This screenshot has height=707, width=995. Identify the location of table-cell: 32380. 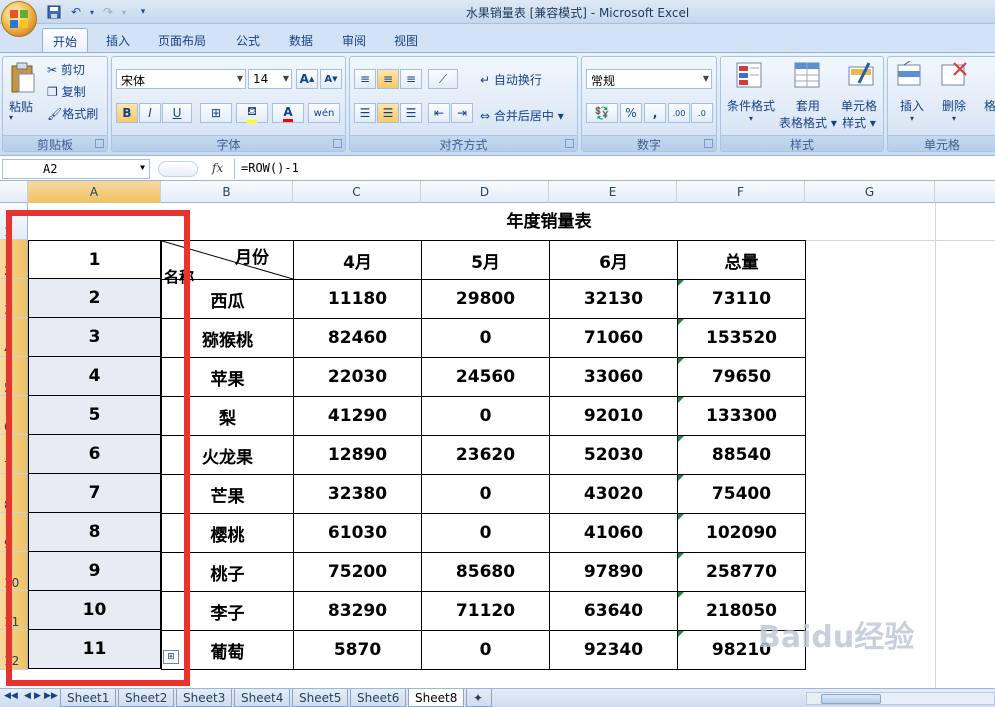
(357, 494).